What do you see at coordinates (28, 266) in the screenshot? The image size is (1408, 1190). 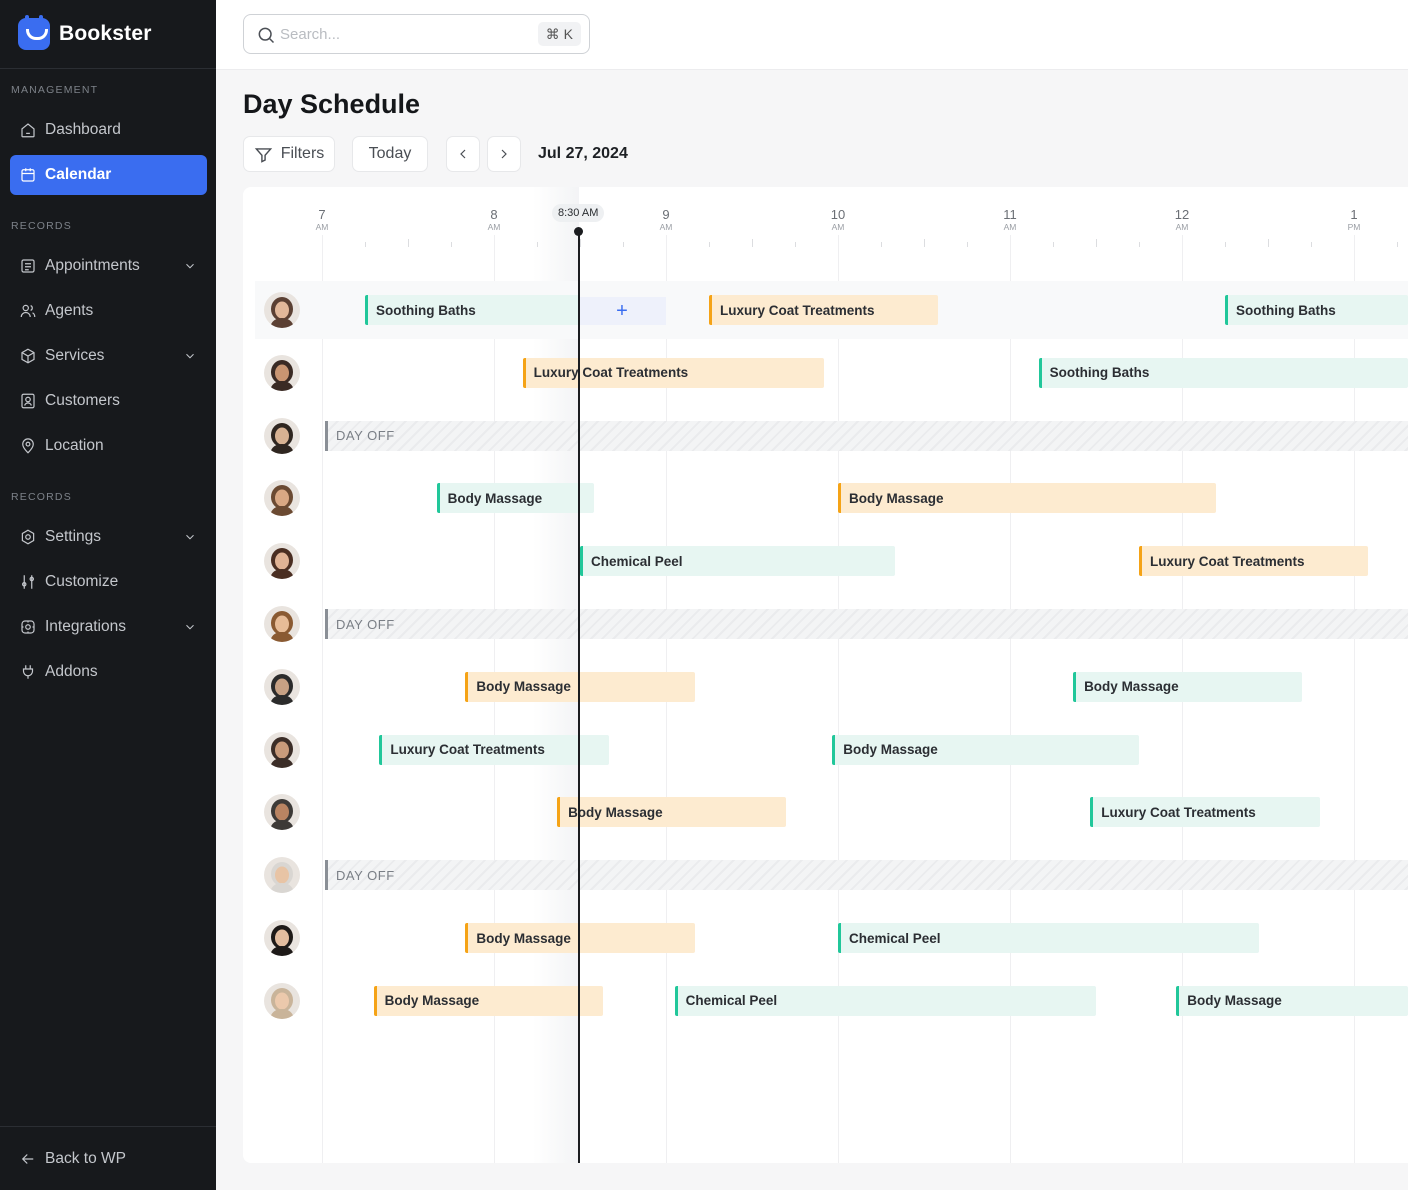 I see `list-icon` at bounding box center [28, 266].